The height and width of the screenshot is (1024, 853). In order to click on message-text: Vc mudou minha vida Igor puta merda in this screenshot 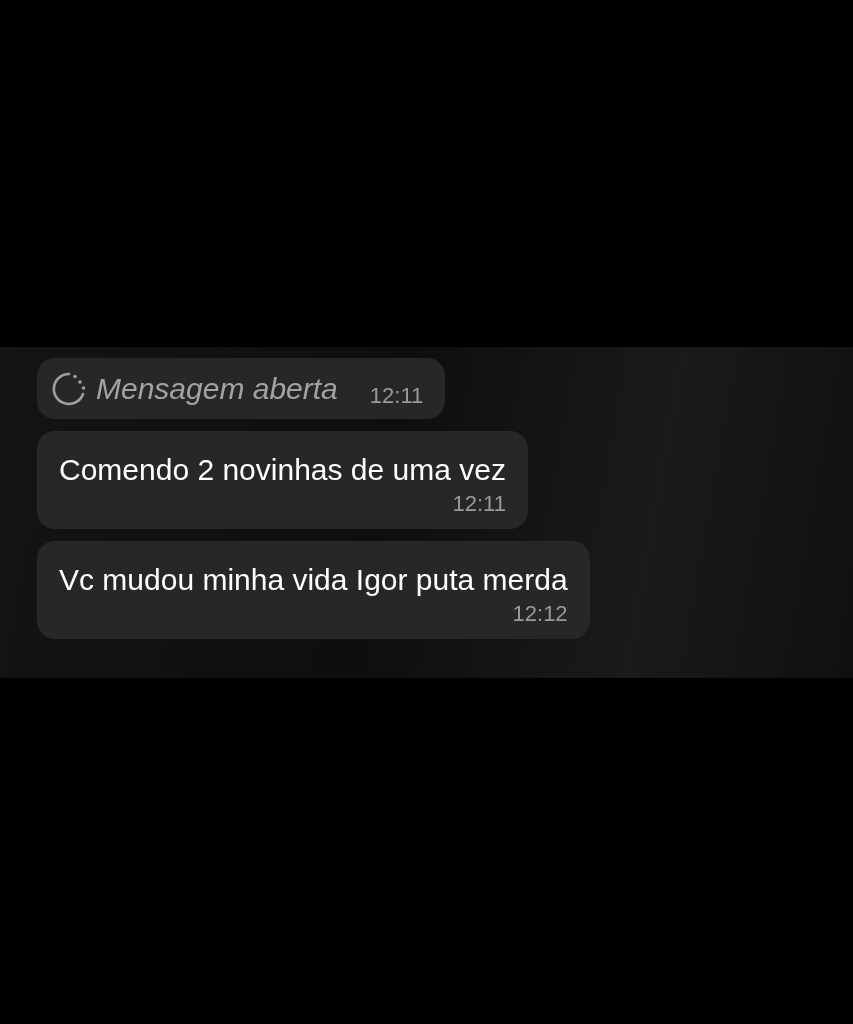, I will do `click(313, 580)`.